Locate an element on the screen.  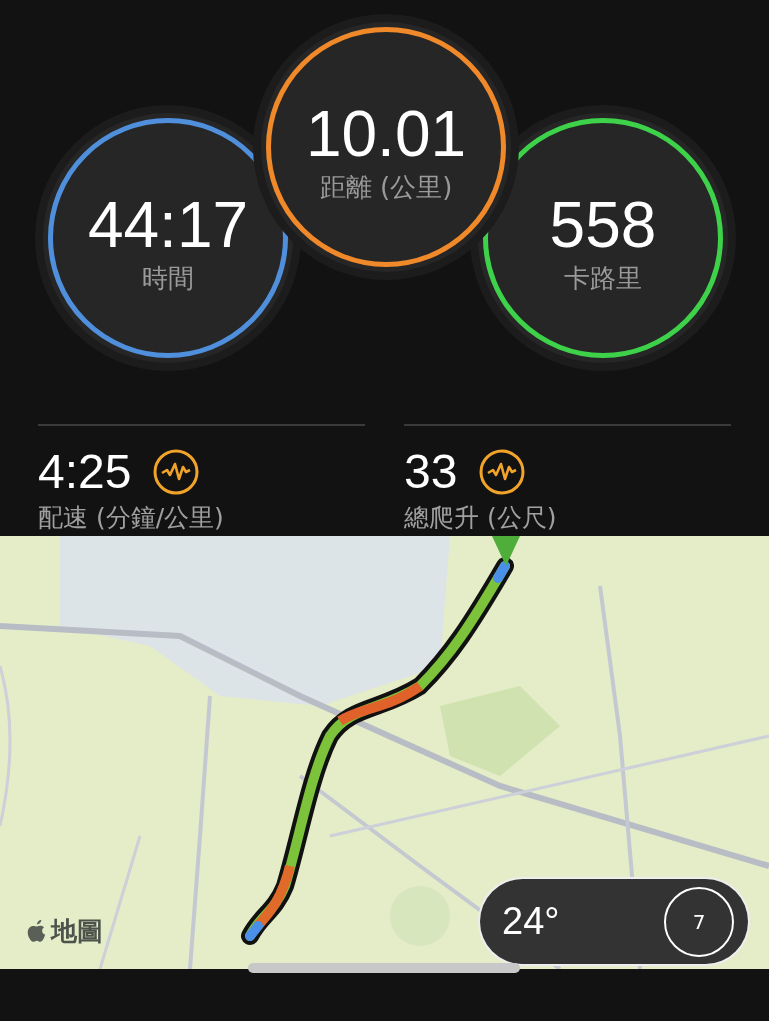
metric-value: 558 is located at coordinates (603, 225).